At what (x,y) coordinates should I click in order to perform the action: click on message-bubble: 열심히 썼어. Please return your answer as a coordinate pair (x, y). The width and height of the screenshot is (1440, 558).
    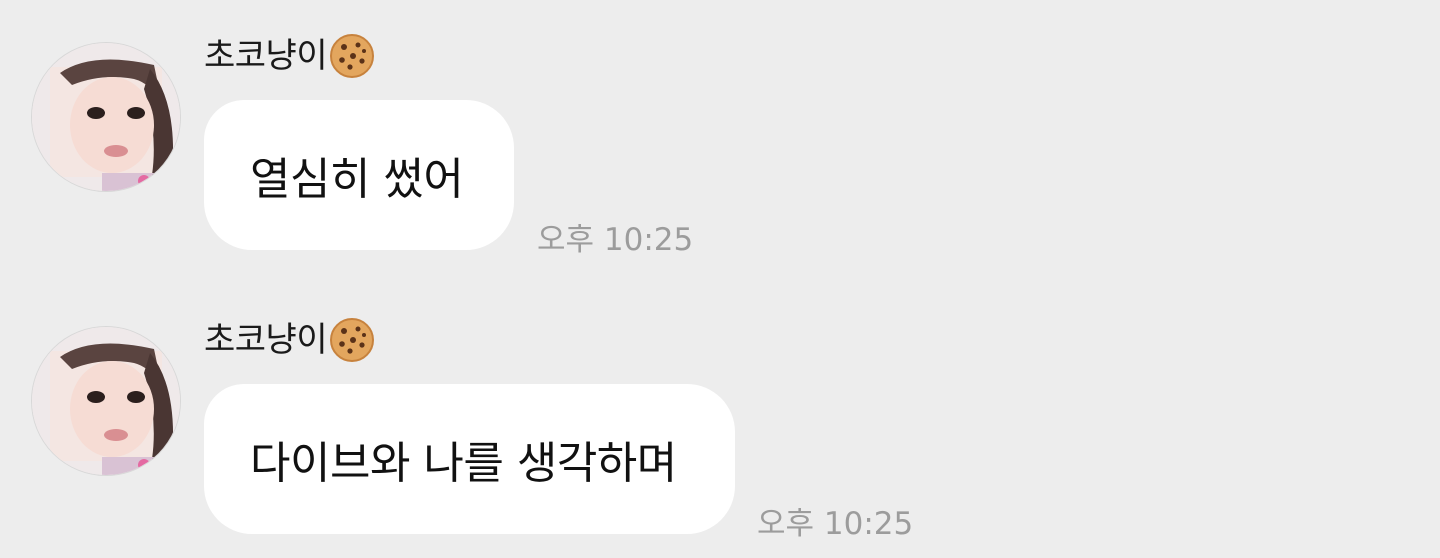
    Looking at the image, I should click on (359, 175).